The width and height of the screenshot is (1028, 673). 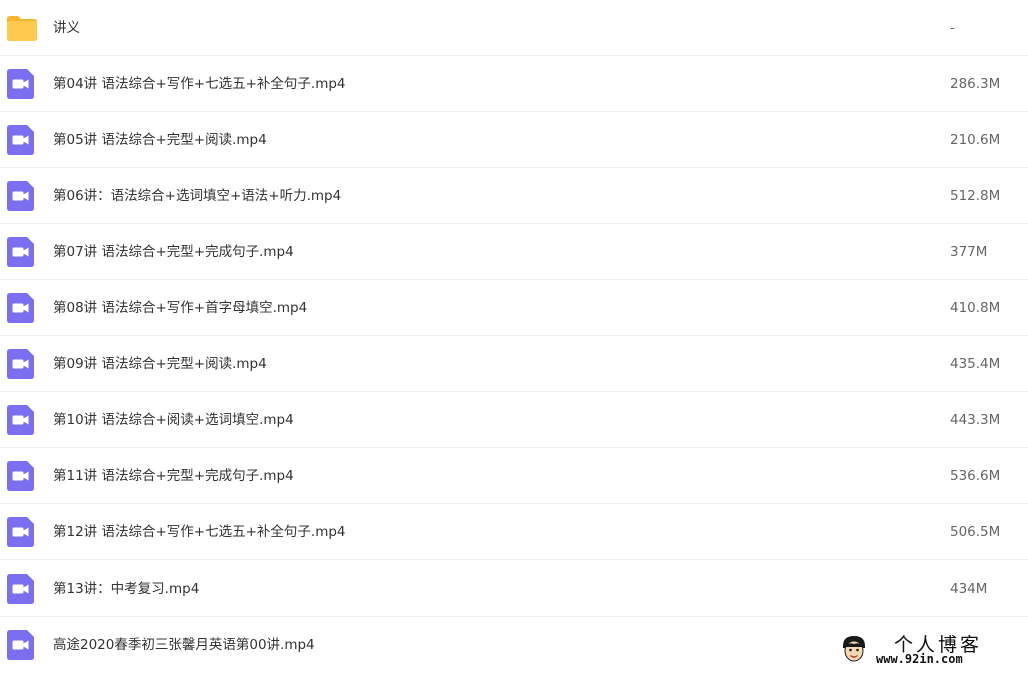 I want to click on file-name: 第11讲 语法综合+完型+完成句子.mp4, so click(x=173, y=476).